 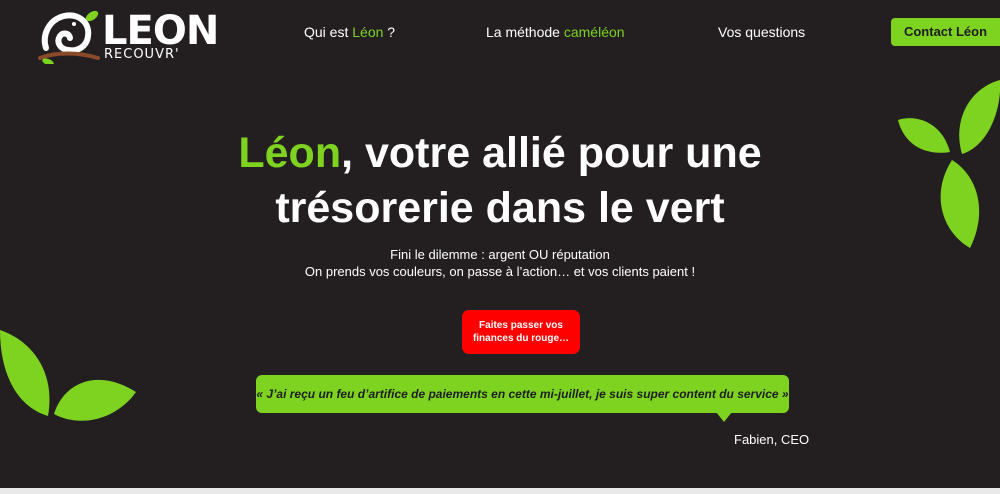 What do you see at coordinates (500, 491) in the screenshot?
I see `bottom-divider` at bounding box center [500, 491].